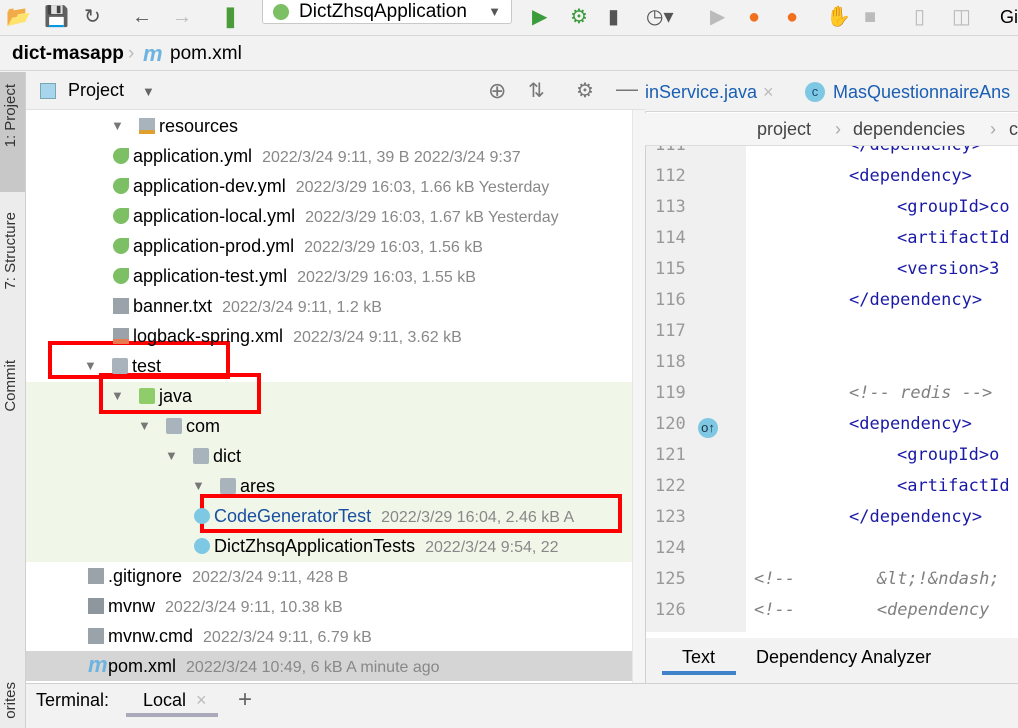 The width and height of the screenshot is (1018, 728). What do you see at coordinates (199, 126) in the screenshot?
I see `tree-item-name: resources` at bounding box center [199, 126].